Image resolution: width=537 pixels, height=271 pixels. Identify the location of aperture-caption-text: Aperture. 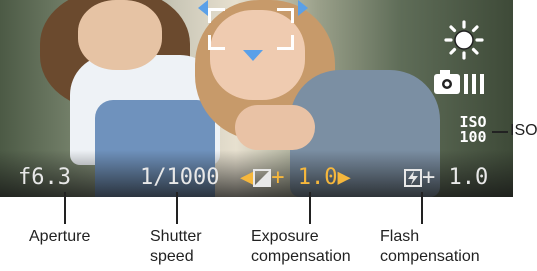
(60, 236).